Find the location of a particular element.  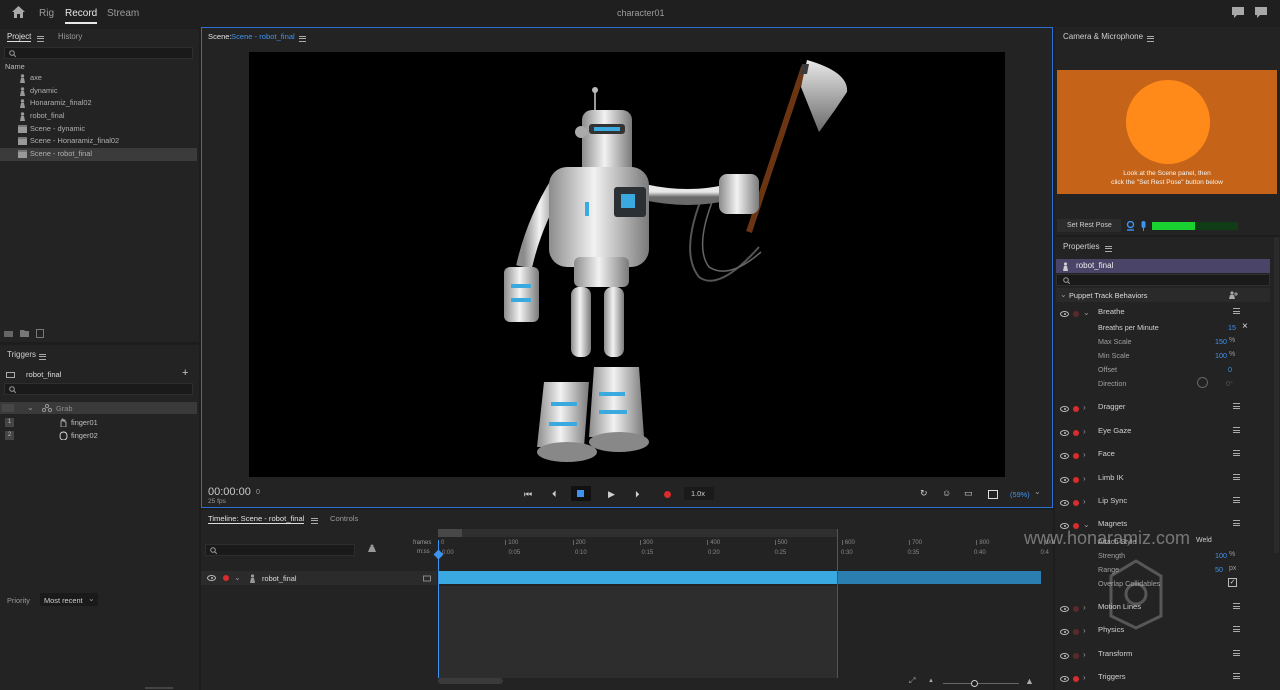

vertical-scrollbar is located at coordinates (1276, 395).